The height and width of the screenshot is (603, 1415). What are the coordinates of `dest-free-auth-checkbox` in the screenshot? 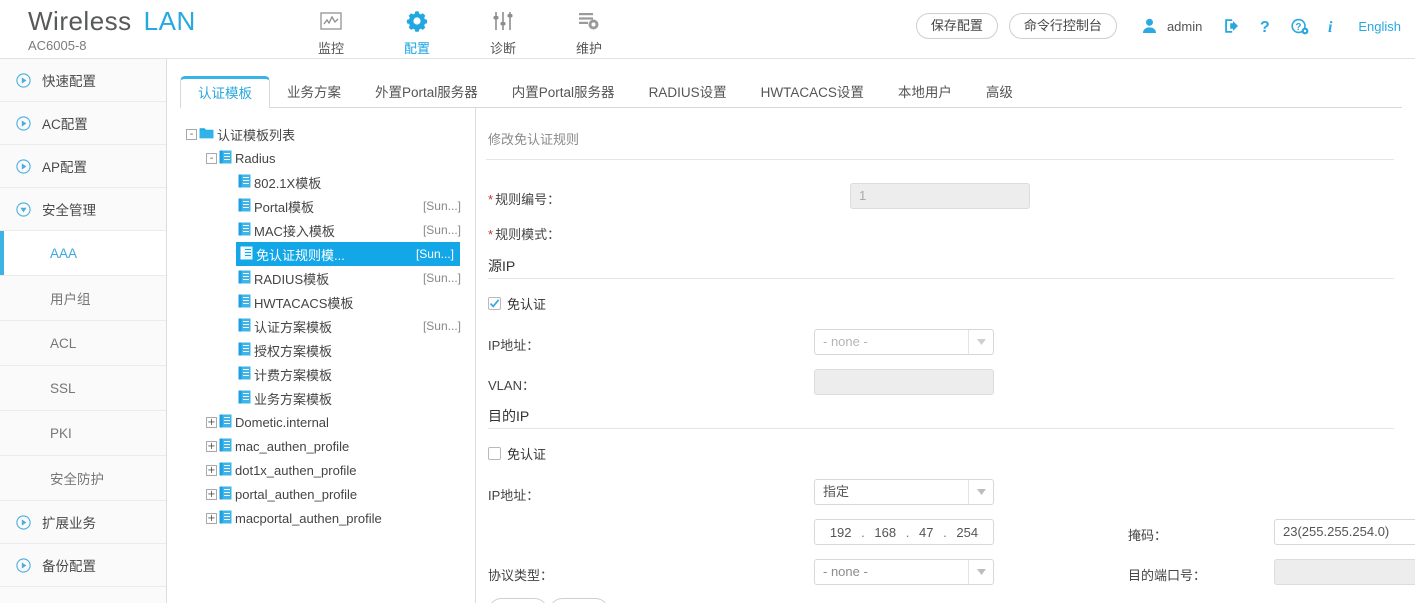 It's located at (494, 453).